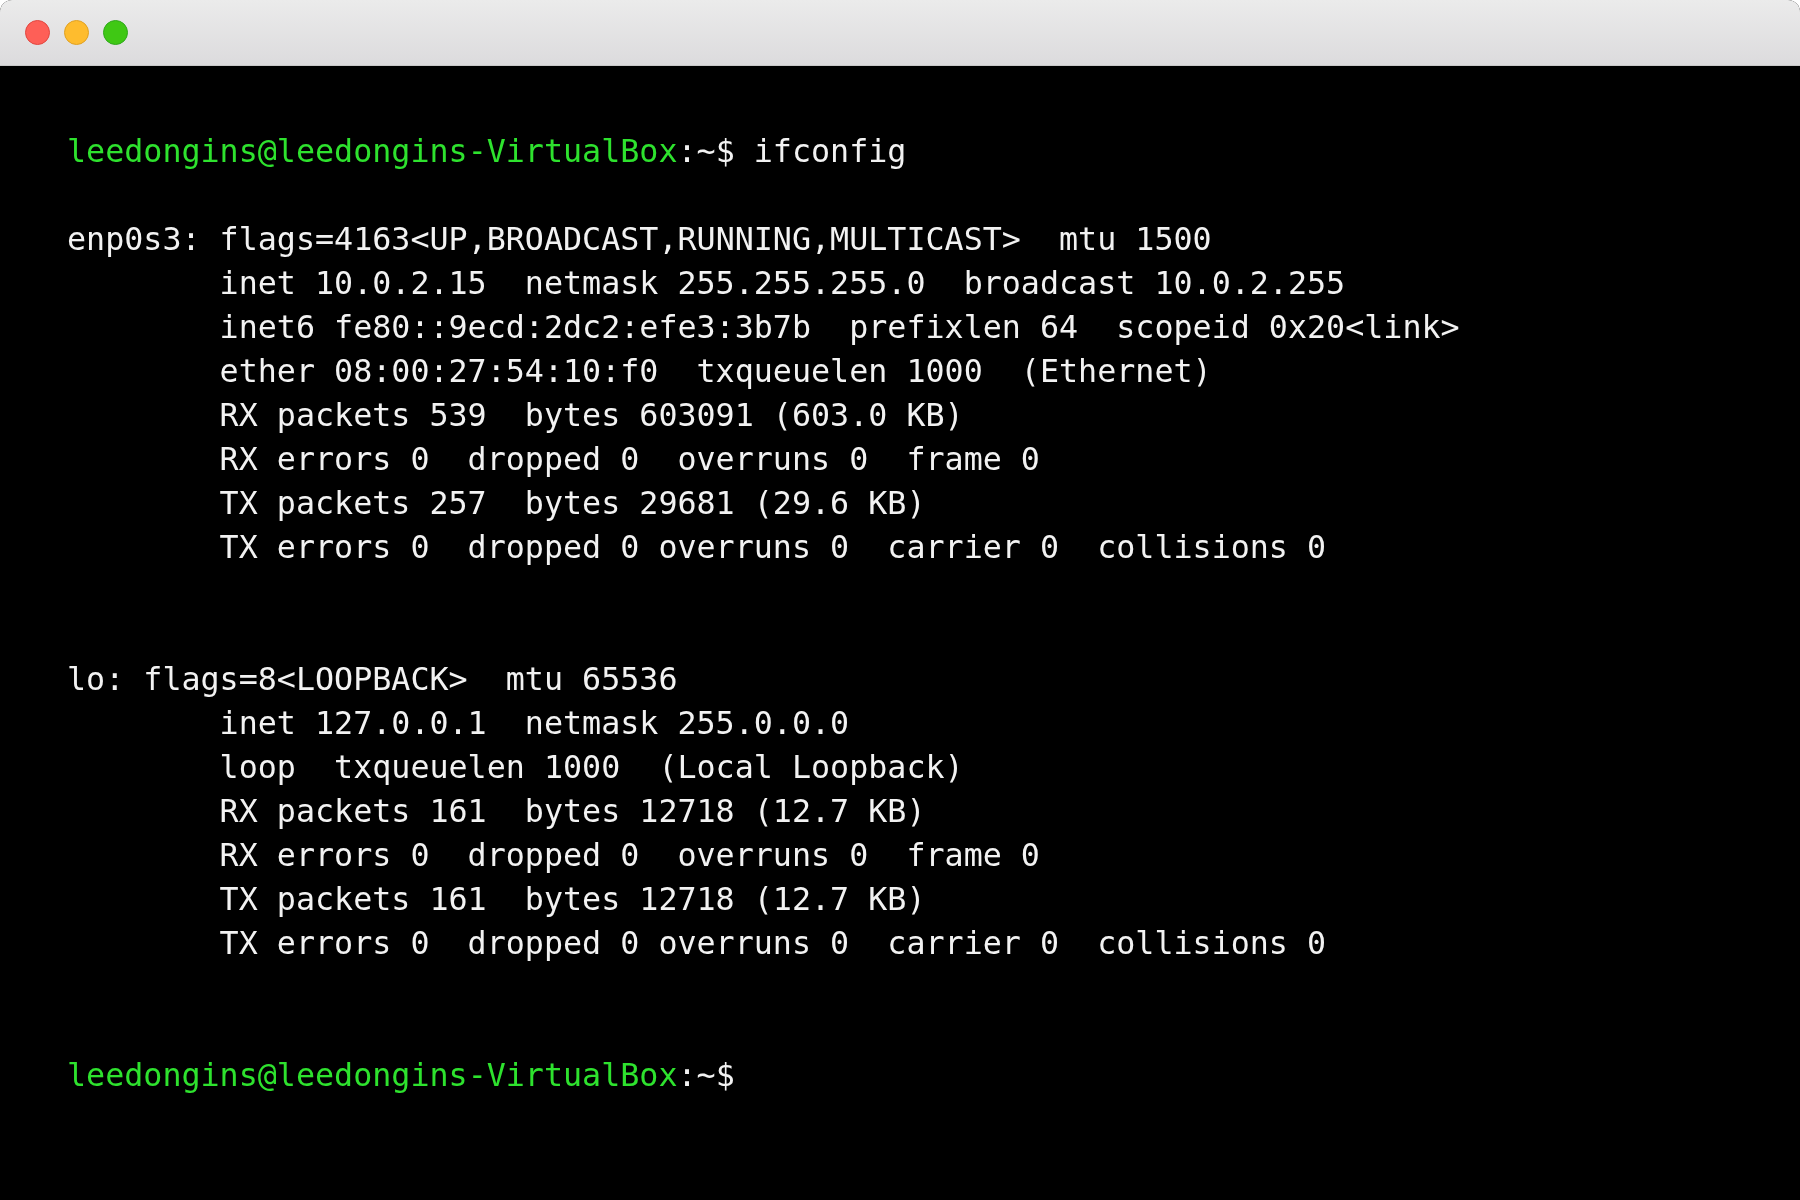 This screenshot has width=1800, height=1200. I want to click on output-line: TX packets 257 bytes 29681 (29.6 KB), so click(572, 503).